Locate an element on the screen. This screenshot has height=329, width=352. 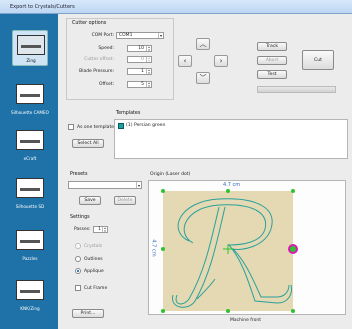
applique-label: Applique is located at coordinates (94, 271).